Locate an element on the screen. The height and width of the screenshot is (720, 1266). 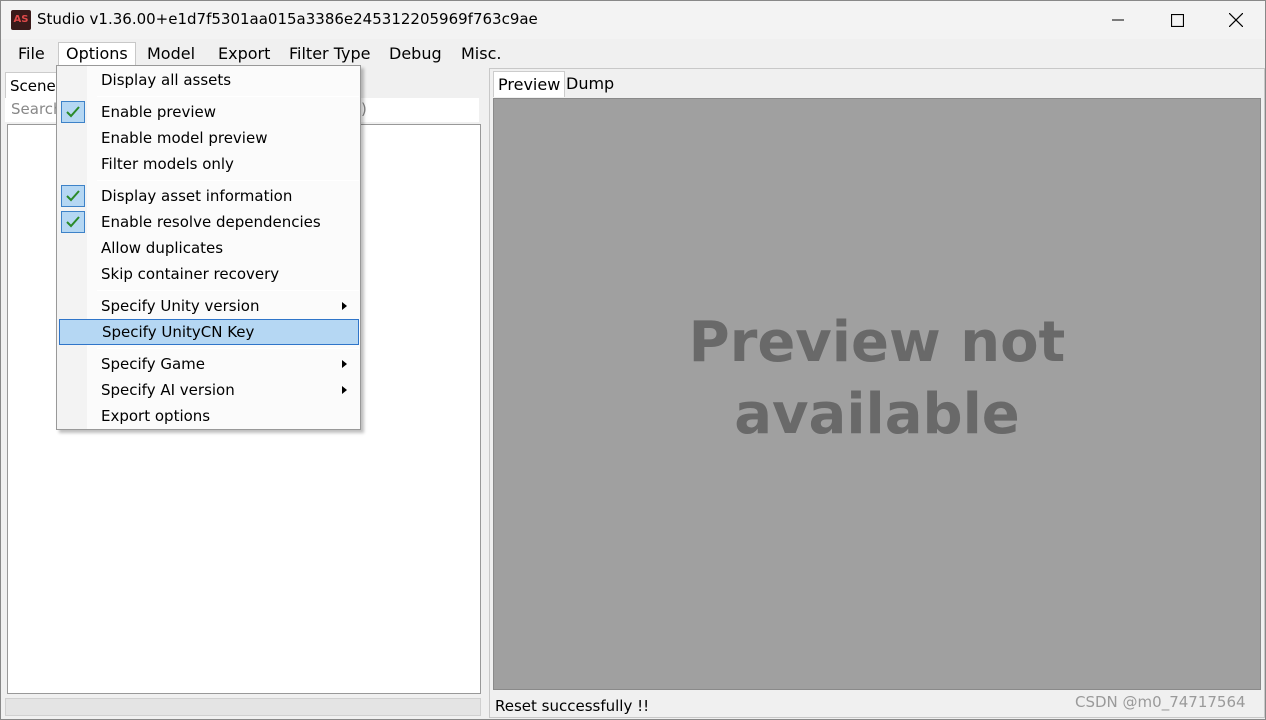
menu-item-specify-unitycn-key: Specify UnityCN Key is located at coordinates (209, 332).